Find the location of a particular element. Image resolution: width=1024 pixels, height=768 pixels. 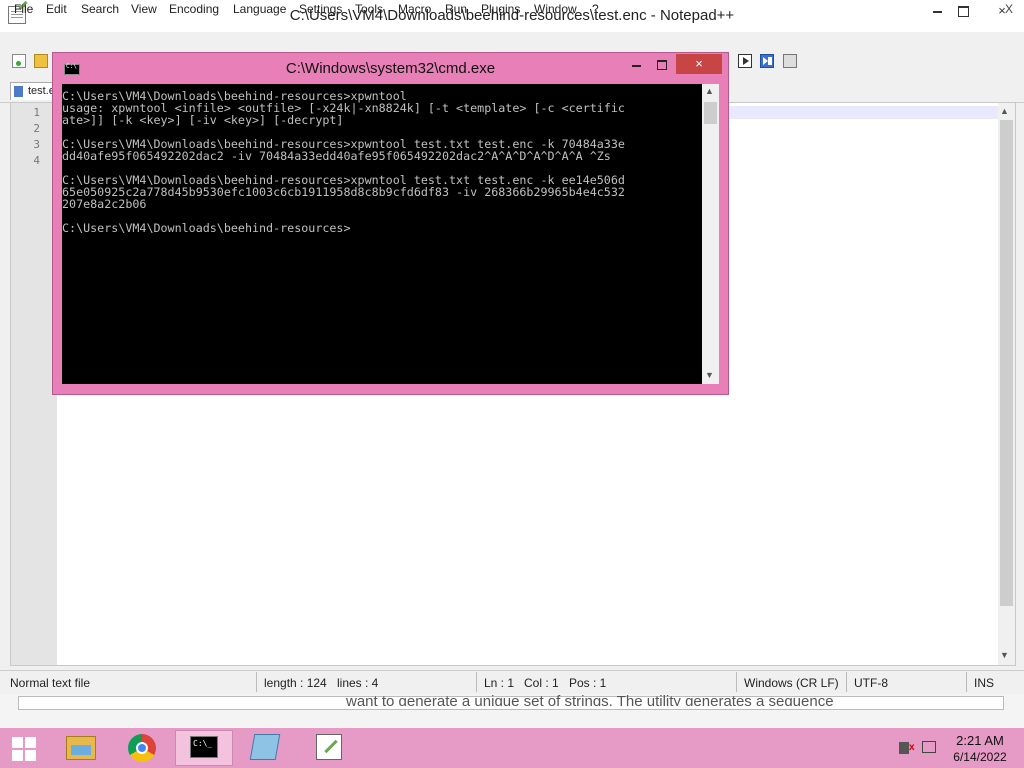

editor-scrollbar-thumb is located at coordinates (1006, 363).